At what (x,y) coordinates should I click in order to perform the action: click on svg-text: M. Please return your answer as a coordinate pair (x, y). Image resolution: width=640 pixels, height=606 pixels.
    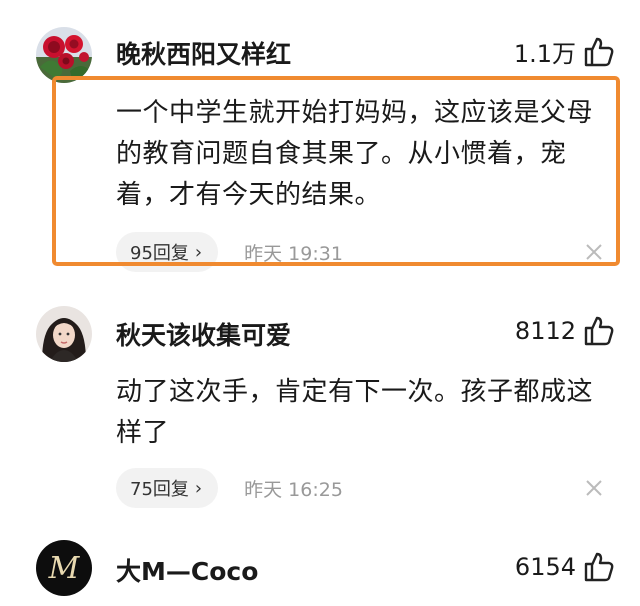
    Looking at the image, I should click on (64, 568).